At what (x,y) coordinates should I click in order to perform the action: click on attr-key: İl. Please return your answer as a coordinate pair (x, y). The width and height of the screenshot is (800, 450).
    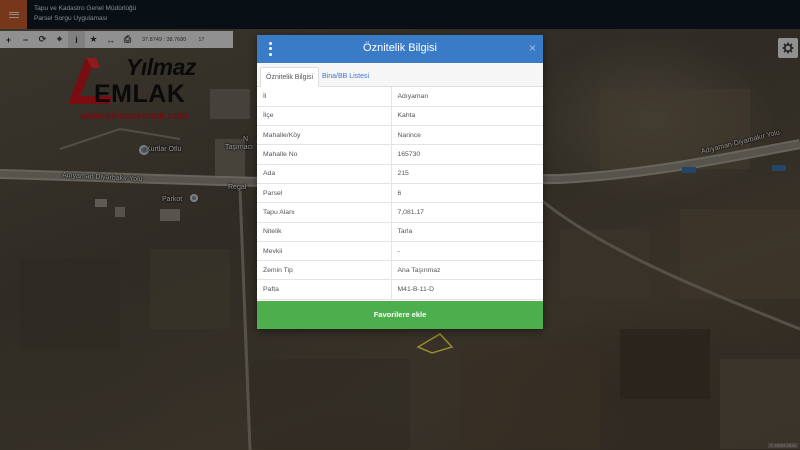
    Looking at the image, I should click on (324, 97).